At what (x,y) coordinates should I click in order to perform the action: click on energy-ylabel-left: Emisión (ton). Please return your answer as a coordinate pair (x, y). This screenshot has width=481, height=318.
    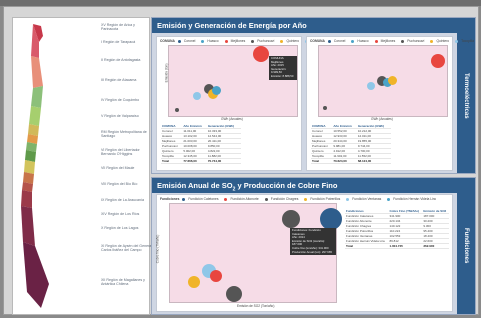
    Looking at the image, I should click on (166, 73).